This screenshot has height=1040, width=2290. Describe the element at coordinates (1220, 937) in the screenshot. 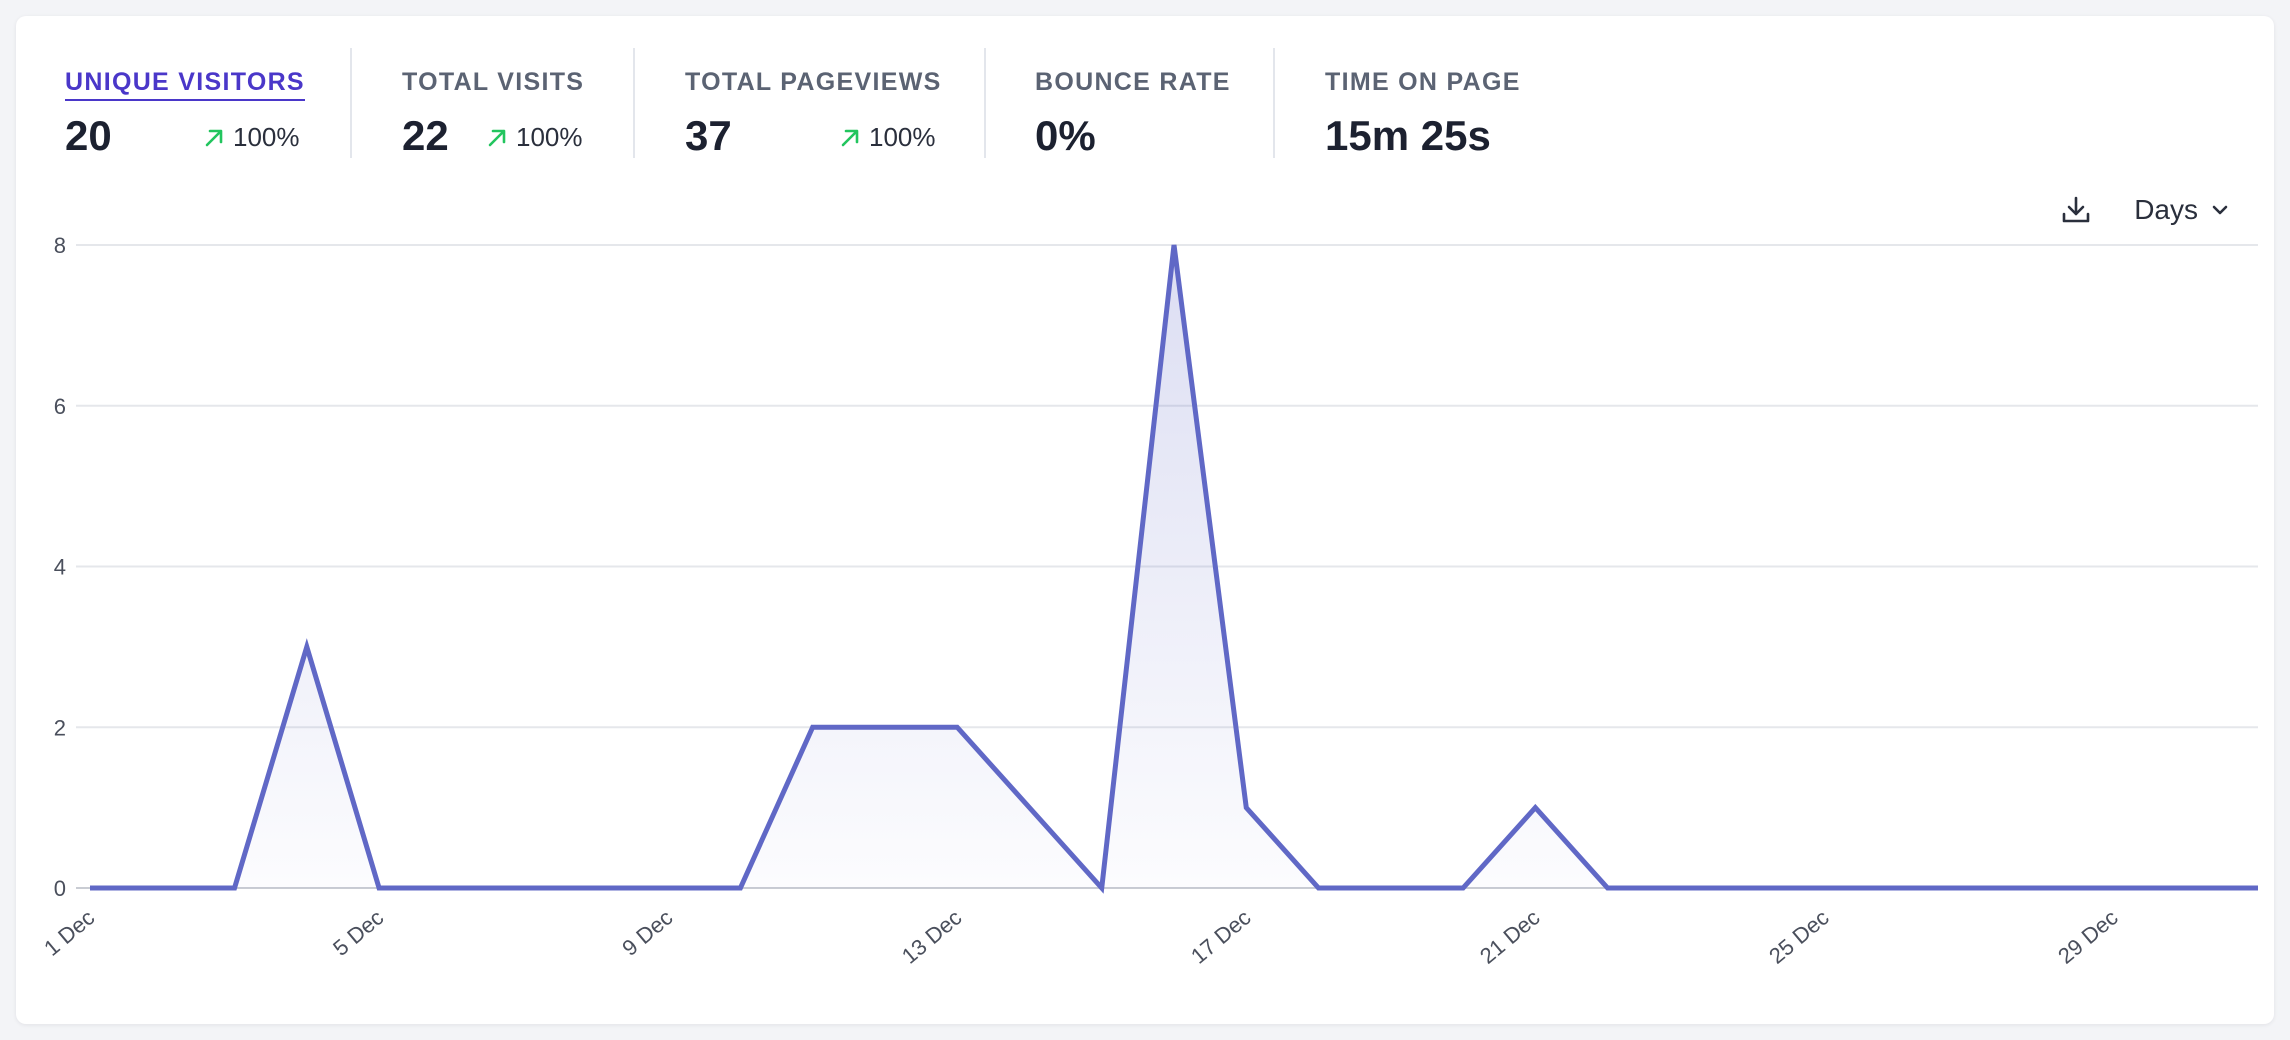

I see `x-tick-label: 17 Dec` at that location.